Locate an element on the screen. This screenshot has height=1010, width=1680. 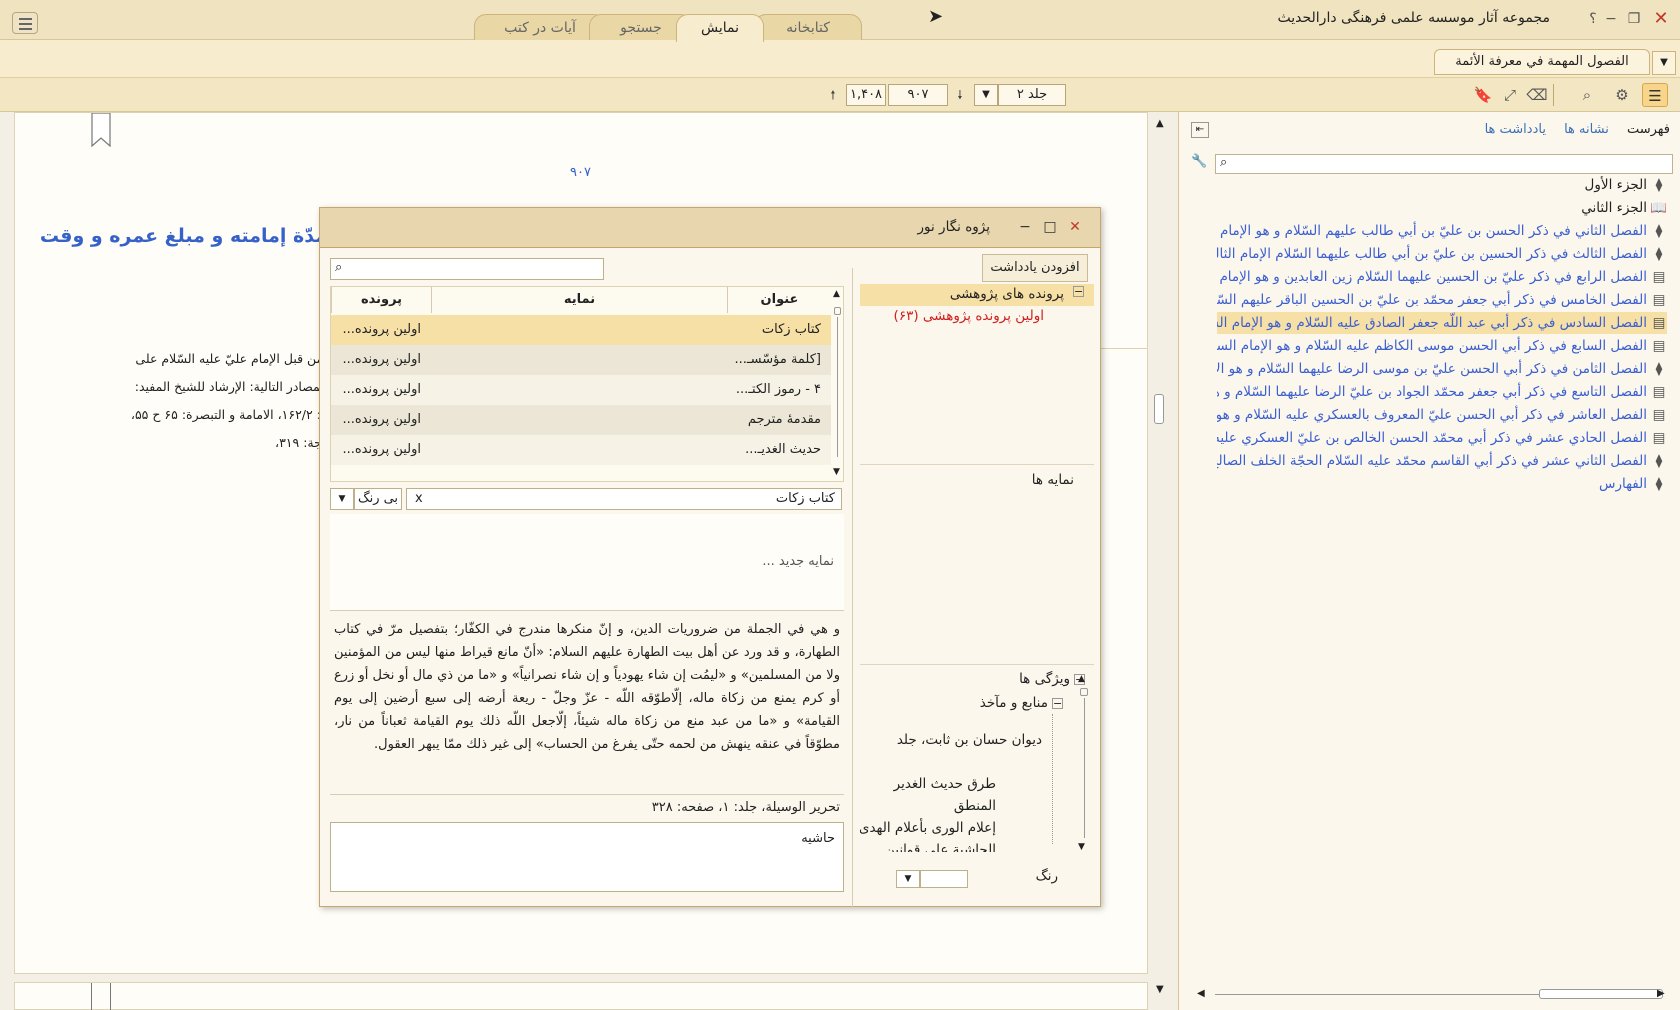
research-files-header: − پرونده های پژوهشی is located at coordinates (977, 295).